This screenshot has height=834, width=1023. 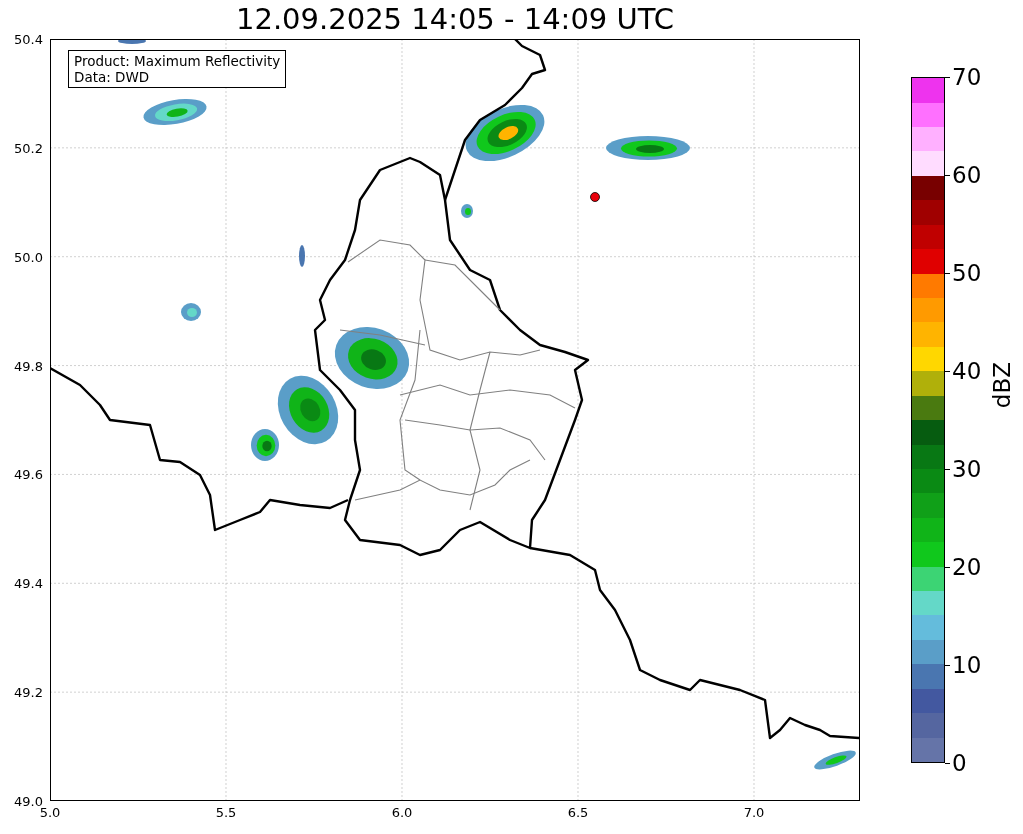 What do you see at coordinates (28, 148) in the screenshot?
I see `y-tick-label: 50.2` at bounding box center [28, 148].